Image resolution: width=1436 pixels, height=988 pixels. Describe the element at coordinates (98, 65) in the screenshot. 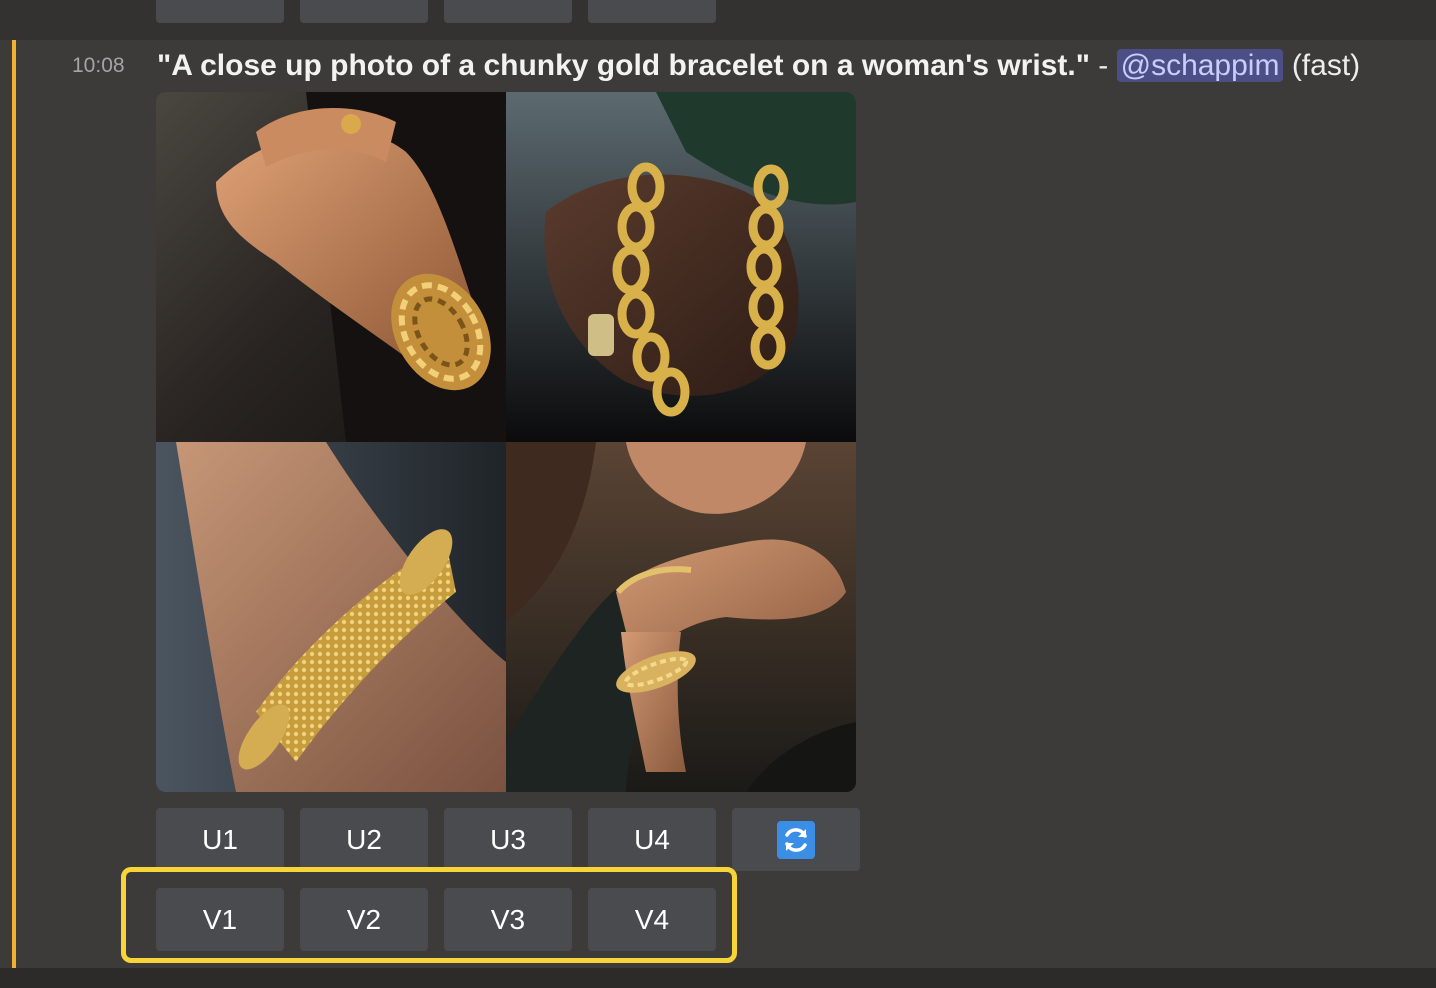

I see `timestamp: 10:08` at that location.